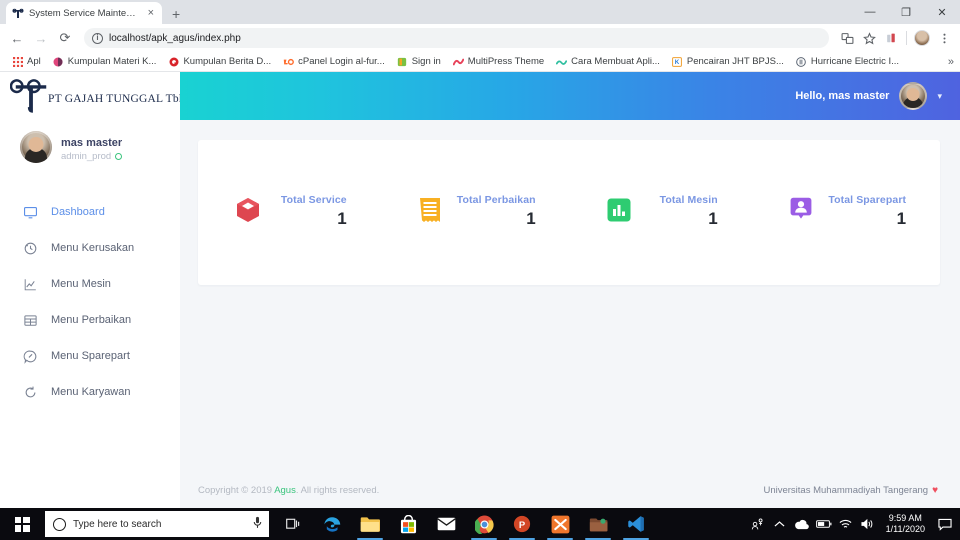  I want to click on box-3d-icon, so click(248, 210).